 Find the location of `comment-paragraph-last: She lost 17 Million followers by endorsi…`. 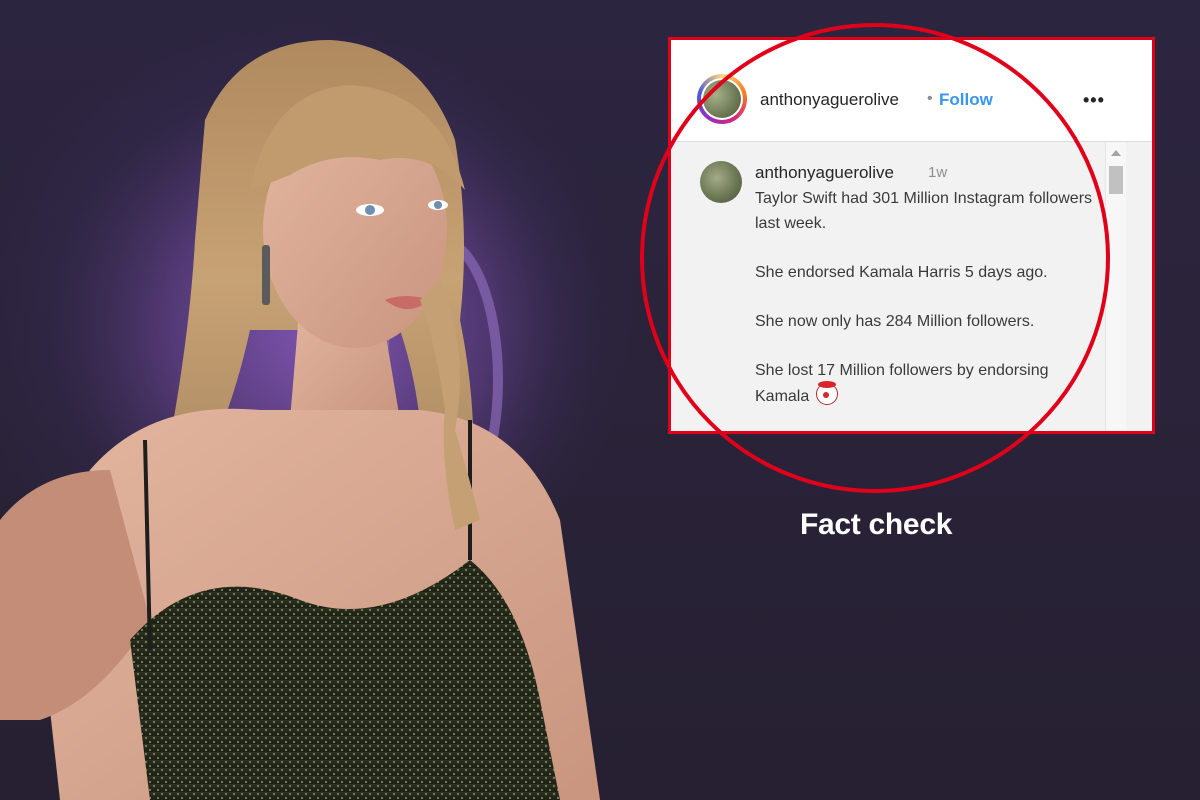

comment-paragraph-last: She lost 17 Million followers by endorsi… is located at coordinates (925, 384).